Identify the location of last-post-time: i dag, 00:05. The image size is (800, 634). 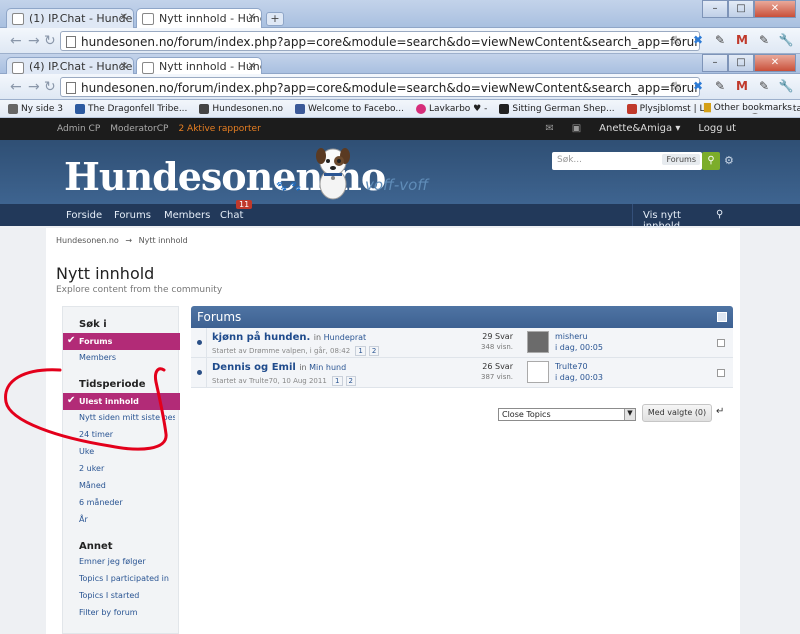
(579, 347).